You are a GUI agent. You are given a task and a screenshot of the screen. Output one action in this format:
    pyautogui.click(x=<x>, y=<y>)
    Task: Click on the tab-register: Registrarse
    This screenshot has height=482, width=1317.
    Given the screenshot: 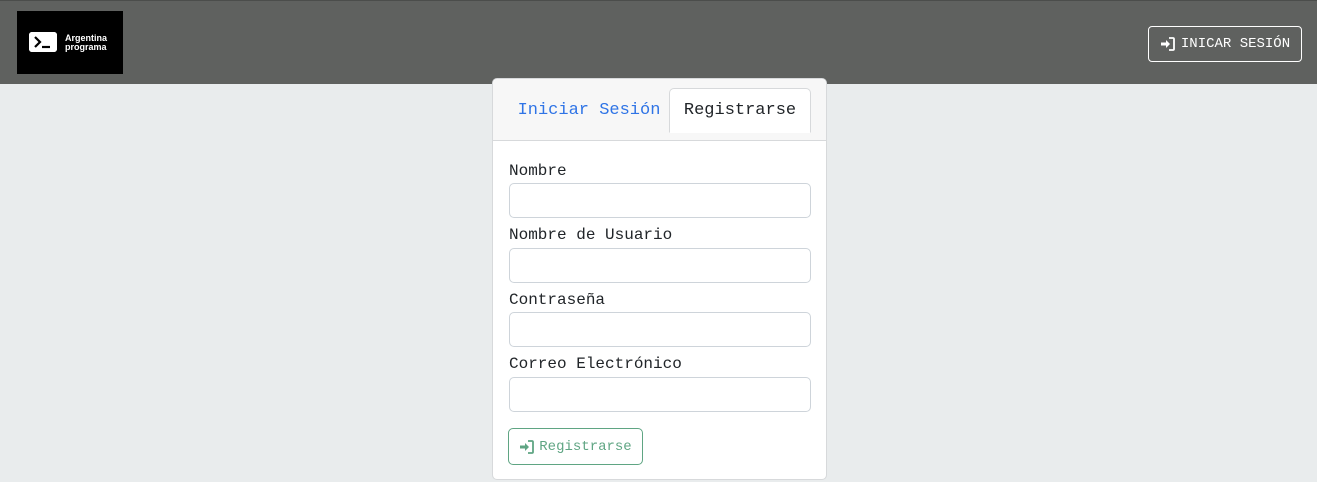 What is the action you would take?
    pyautogui.click(x=740, y=110)
    